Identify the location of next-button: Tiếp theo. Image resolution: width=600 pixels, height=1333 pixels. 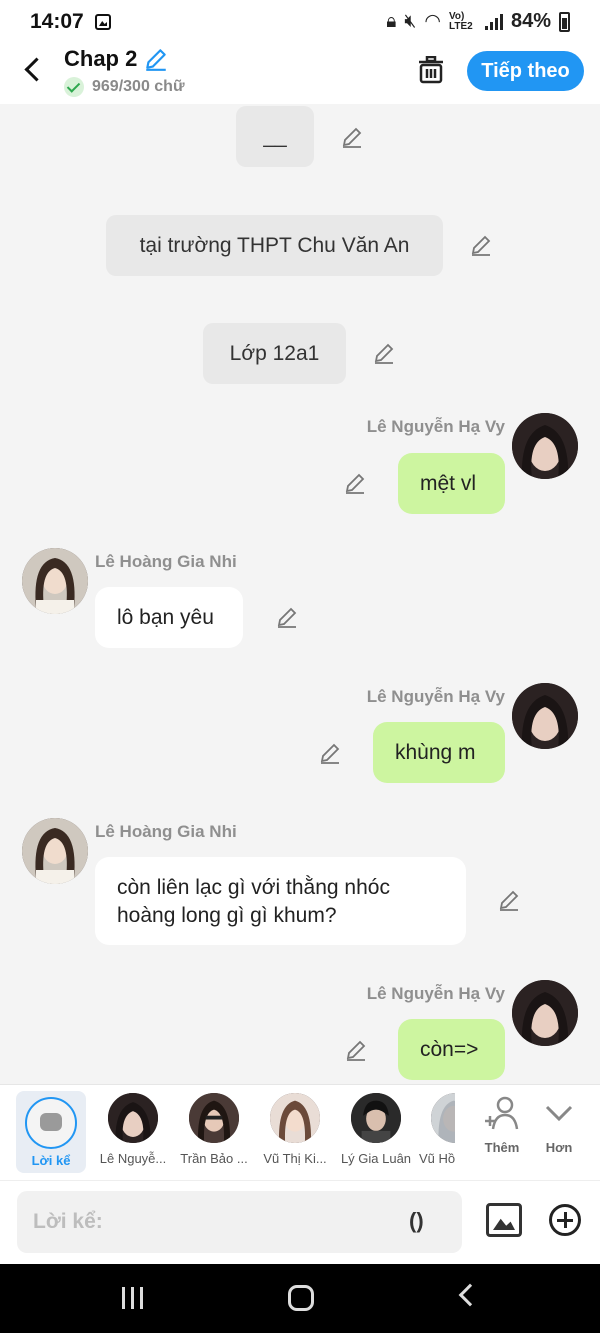
(525, 71).